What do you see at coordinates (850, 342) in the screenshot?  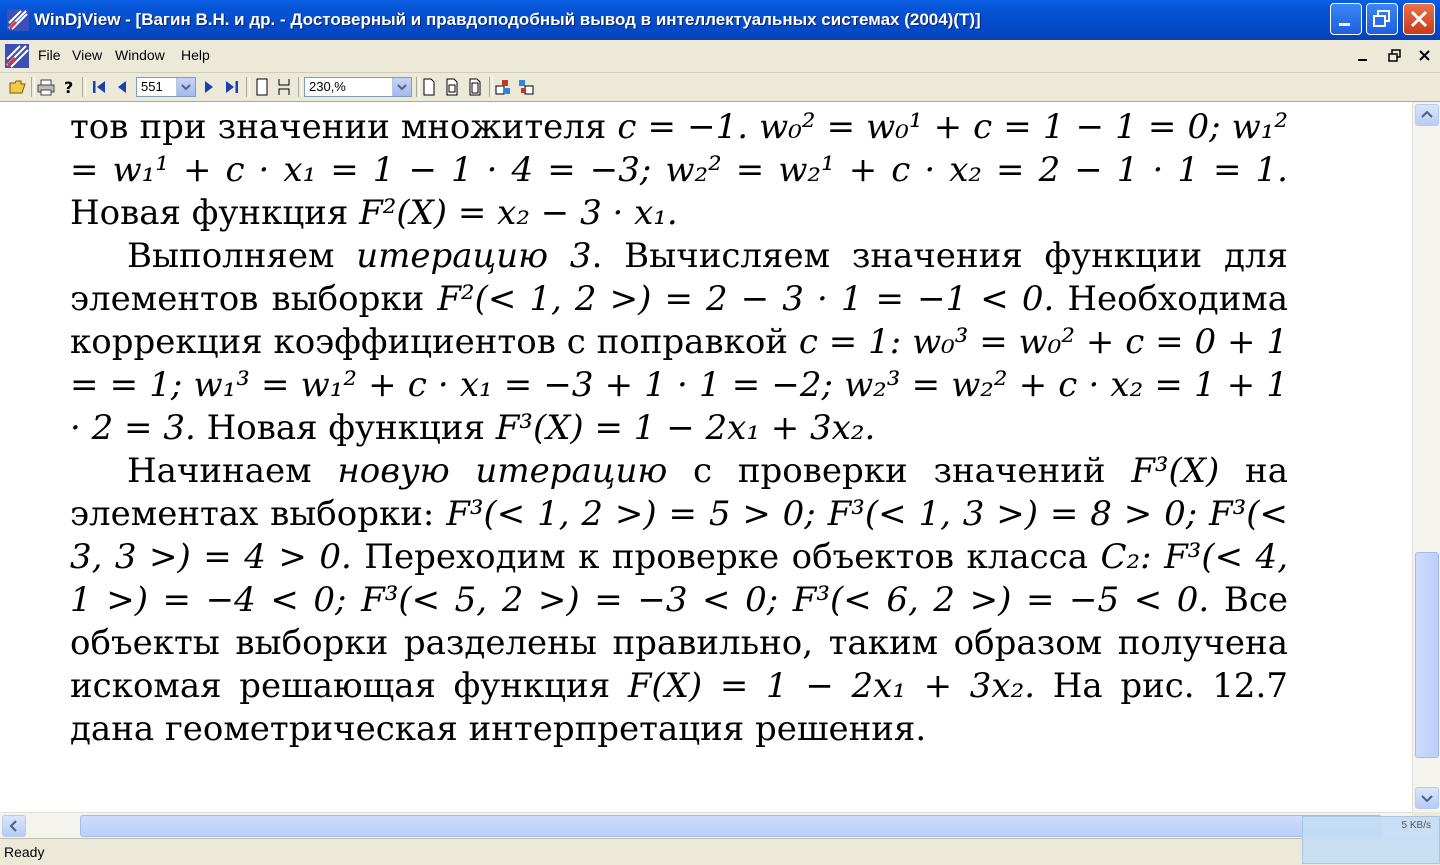 I see `math-expression: c = 1:` at bounding box center [850, 342].